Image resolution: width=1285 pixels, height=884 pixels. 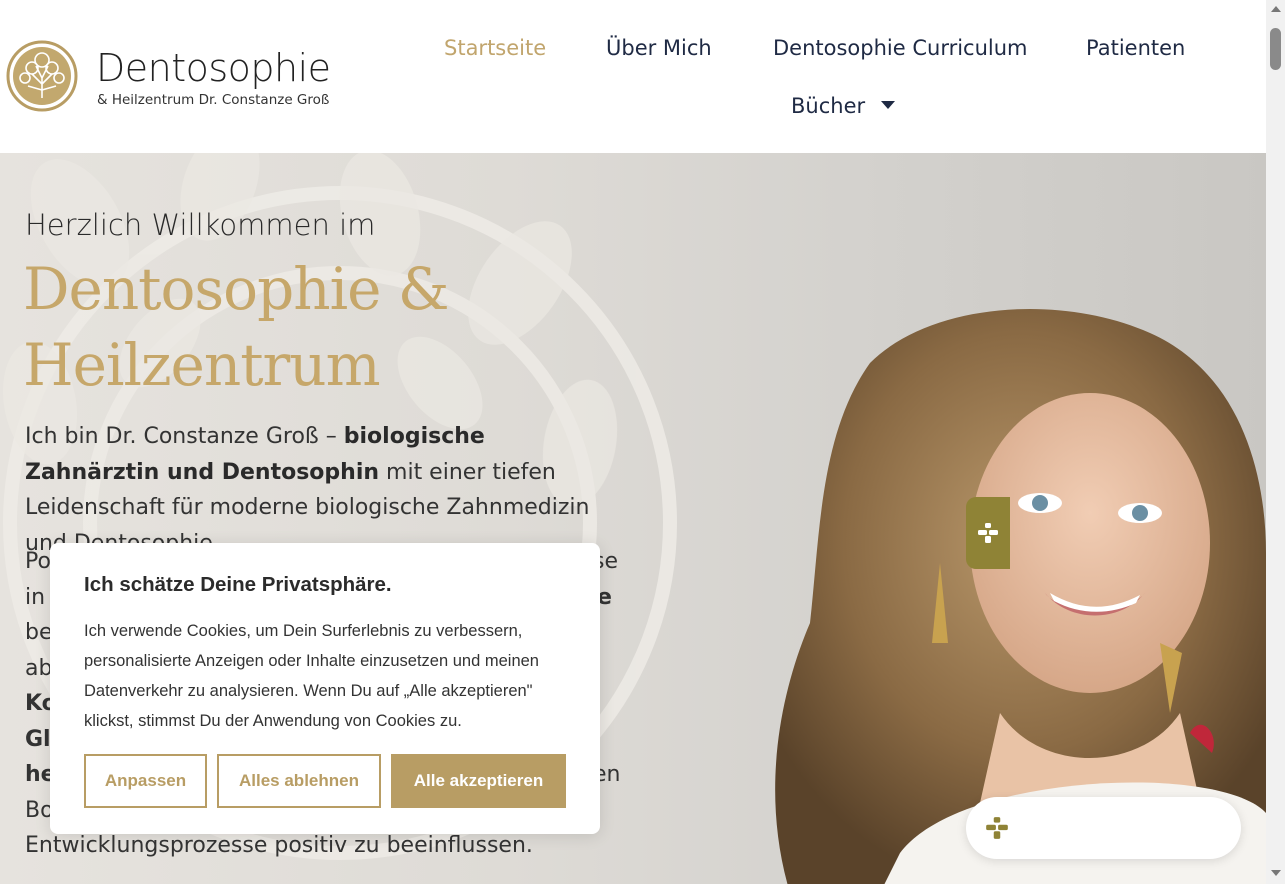 What do you see at coordinates (236, 327) in the screenshot?
I see `hero-title: Dentosophie & Heilzentrum` at bounding box center [236, 327].